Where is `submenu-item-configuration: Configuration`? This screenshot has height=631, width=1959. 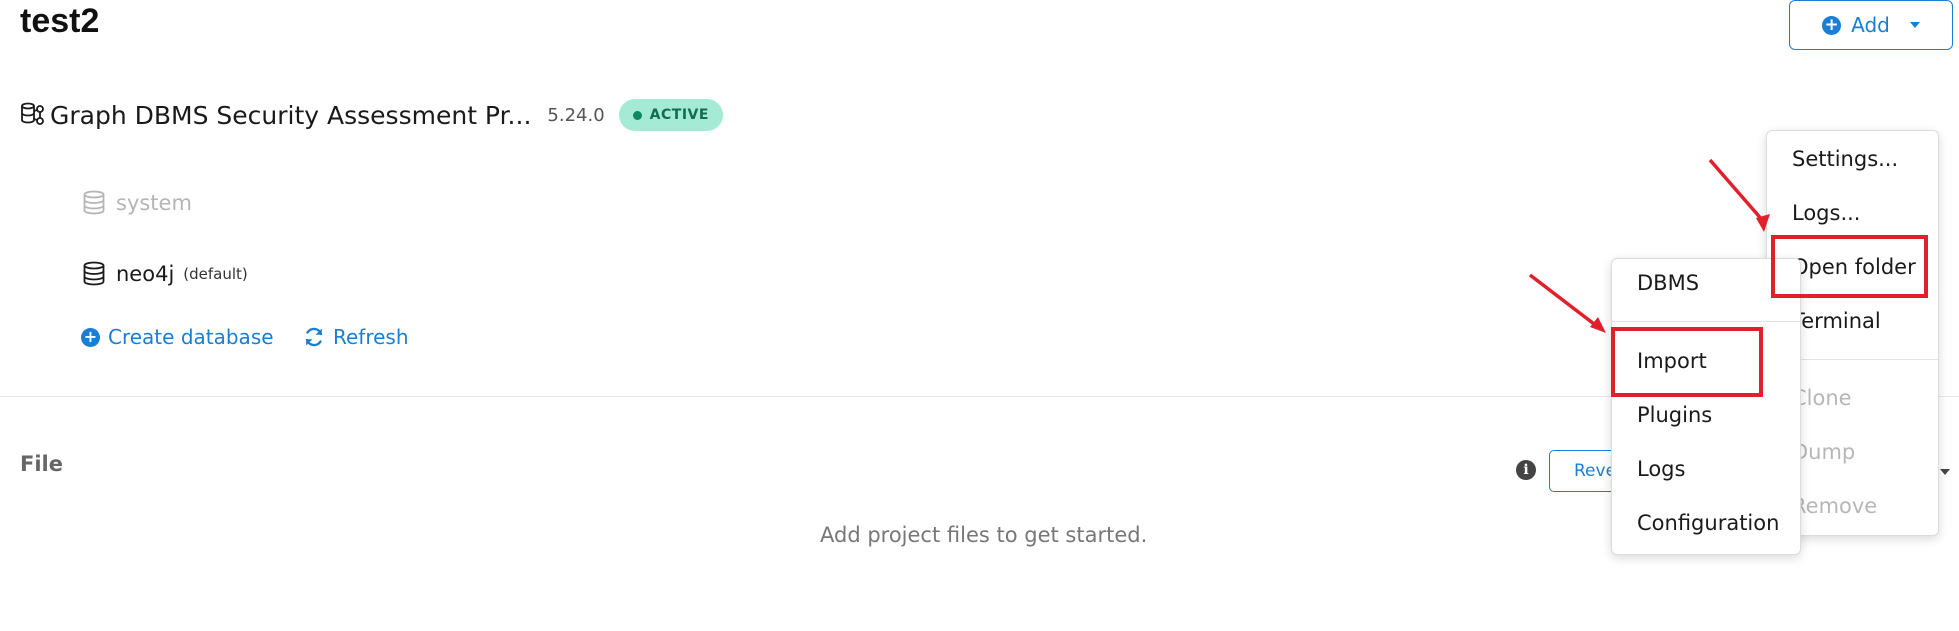 submenu-item-configuration: Configuration is located at coordinates (1695, 523).